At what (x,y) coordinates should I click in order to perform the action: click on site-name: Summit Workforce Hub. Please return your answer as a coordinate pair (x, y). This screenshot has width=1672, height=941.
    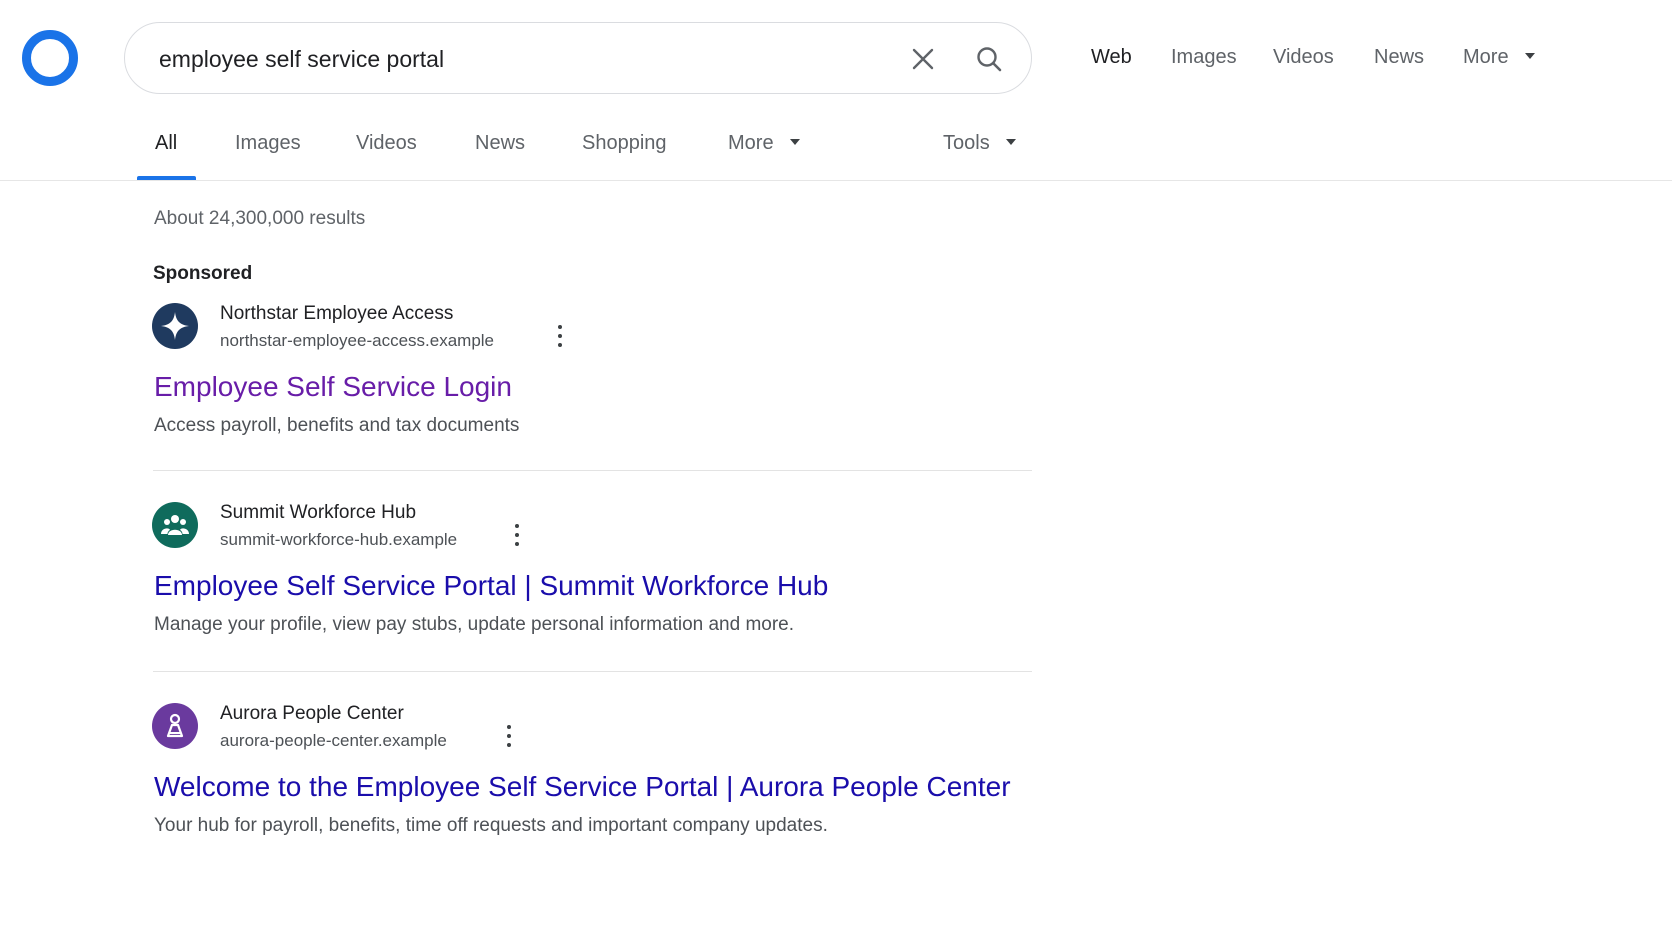
    Looking at the image, I should click on (318, 513).